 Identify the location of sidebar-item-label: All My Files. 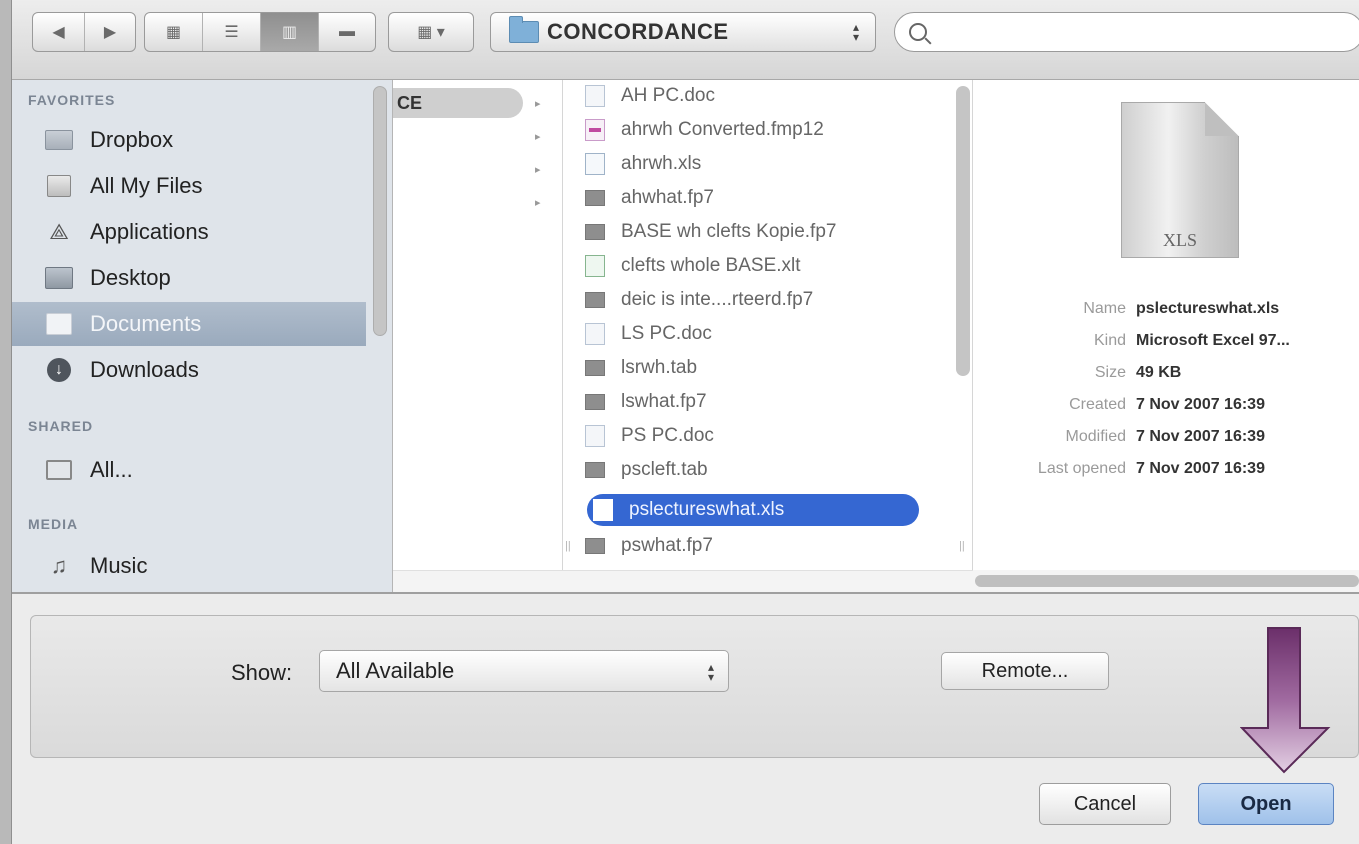
(146, 185).